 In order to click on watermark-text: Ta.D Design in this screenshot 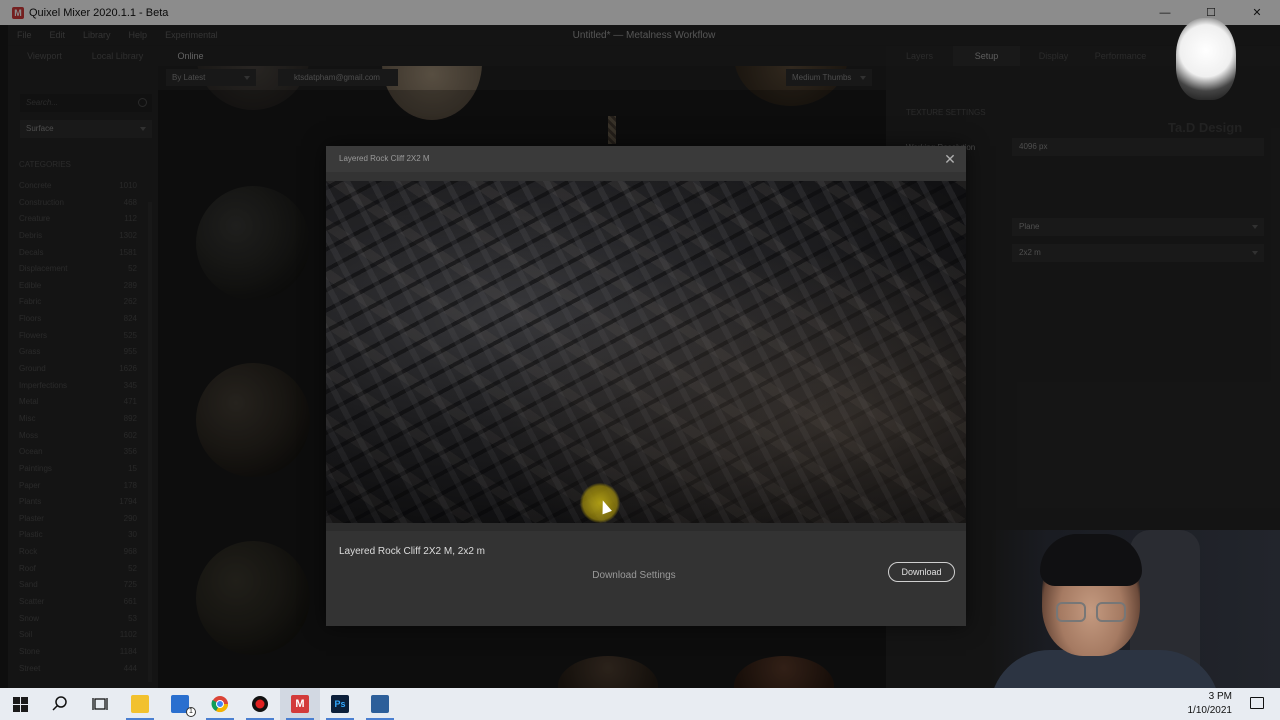, I will do `click(1205, 127)`.